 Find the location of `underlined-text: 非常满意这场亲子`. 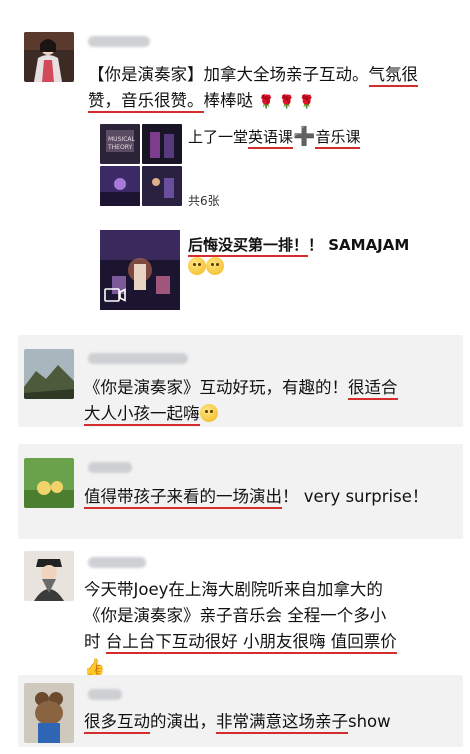

underlined-text: 非常满意这场亲子 is located at coordinates (282, 723).